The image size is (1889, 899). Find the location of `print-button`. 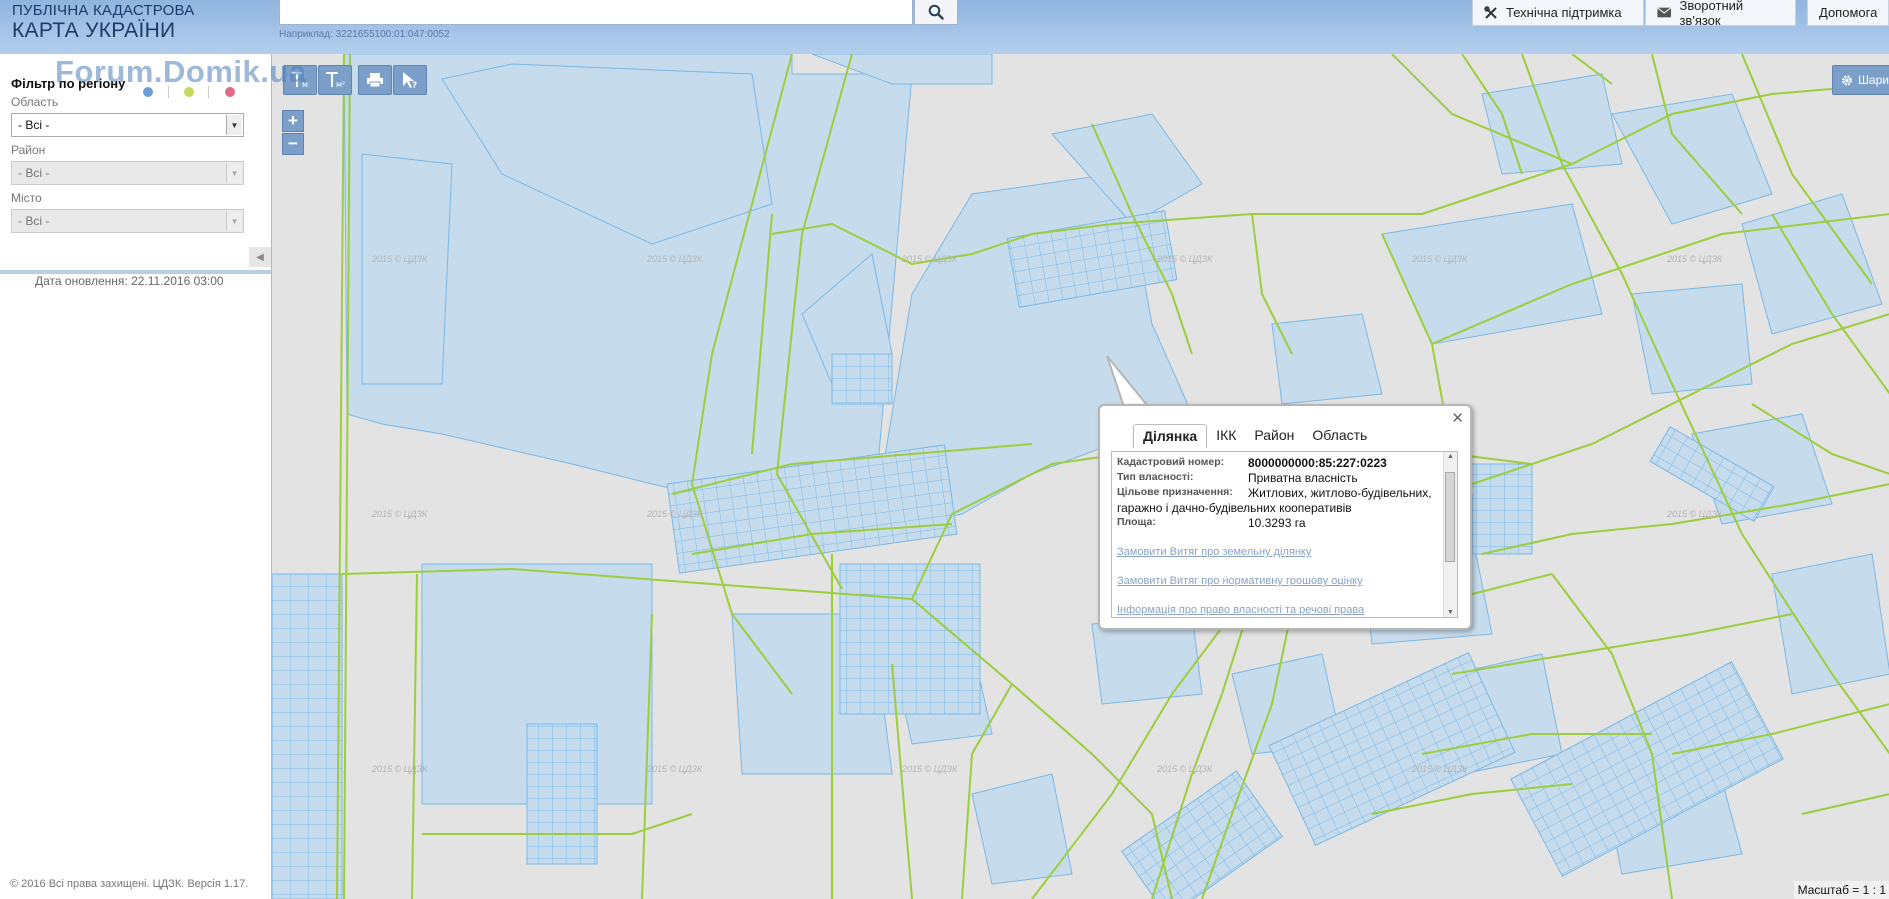

print-button is located at coordinates (375, 80).